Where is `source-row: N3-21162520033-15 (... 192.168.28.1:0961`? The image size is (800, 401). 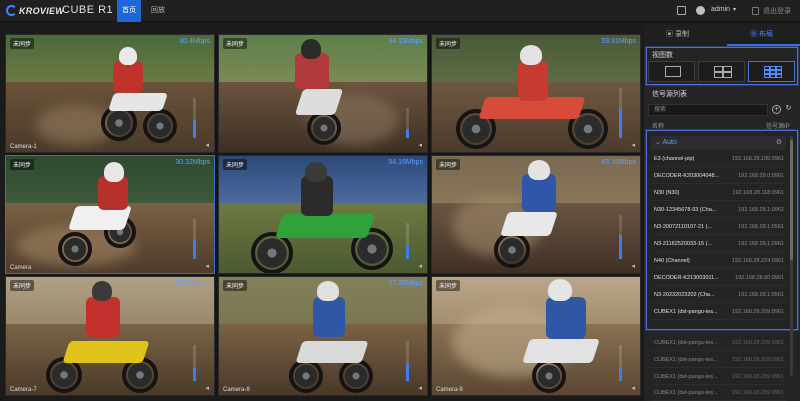
source-row: N3-21162520033-15 (... 192.168.28.1:0961 is located at coordinates (718, 244).